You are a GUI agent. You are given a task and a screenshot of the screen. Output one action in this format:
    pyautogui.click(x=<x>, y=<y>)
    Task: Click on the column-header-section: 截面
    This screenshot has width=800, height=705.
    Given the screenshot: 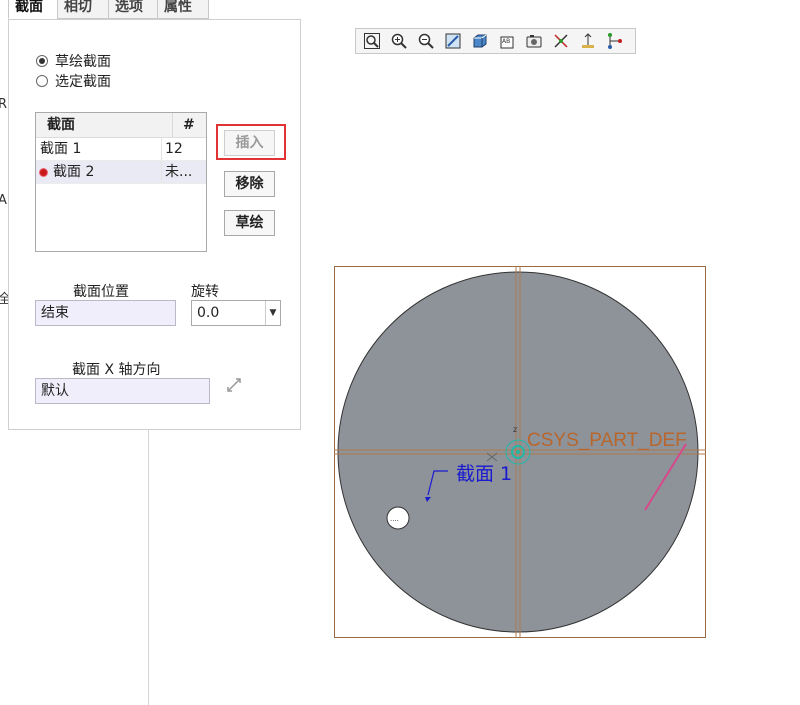 What is the action you would take?
    pyautogui.click(x=104, y=125)
    